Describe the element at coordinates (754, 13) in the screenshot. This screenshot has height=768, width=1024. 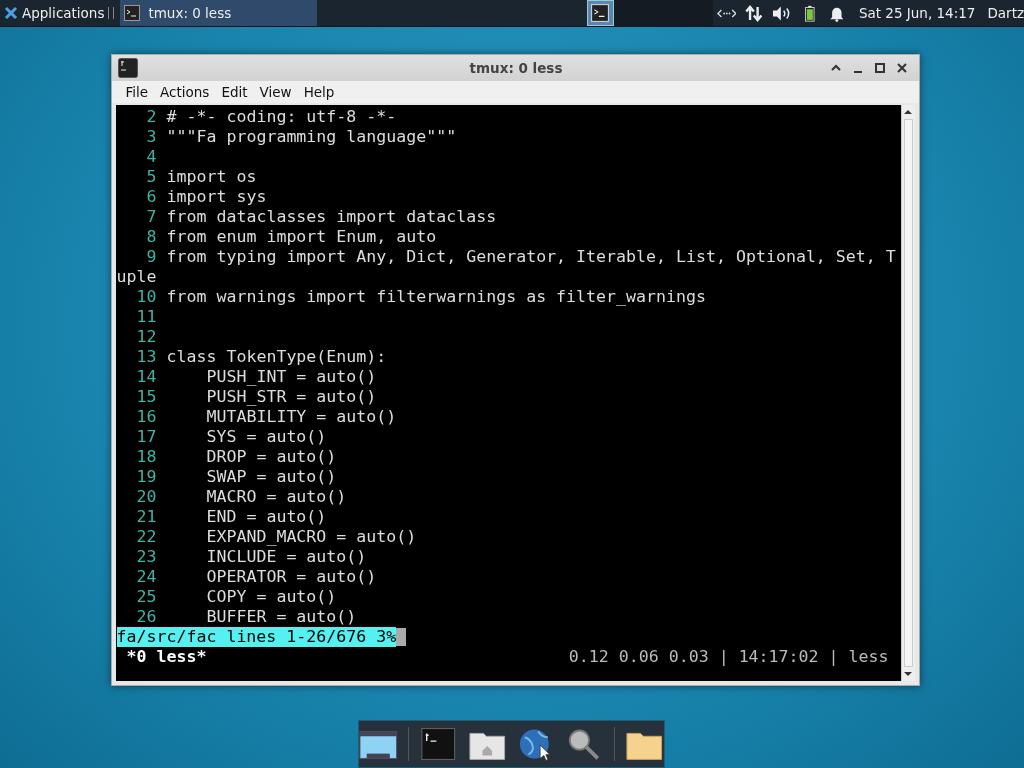
I see `arrows-icon` at that location.